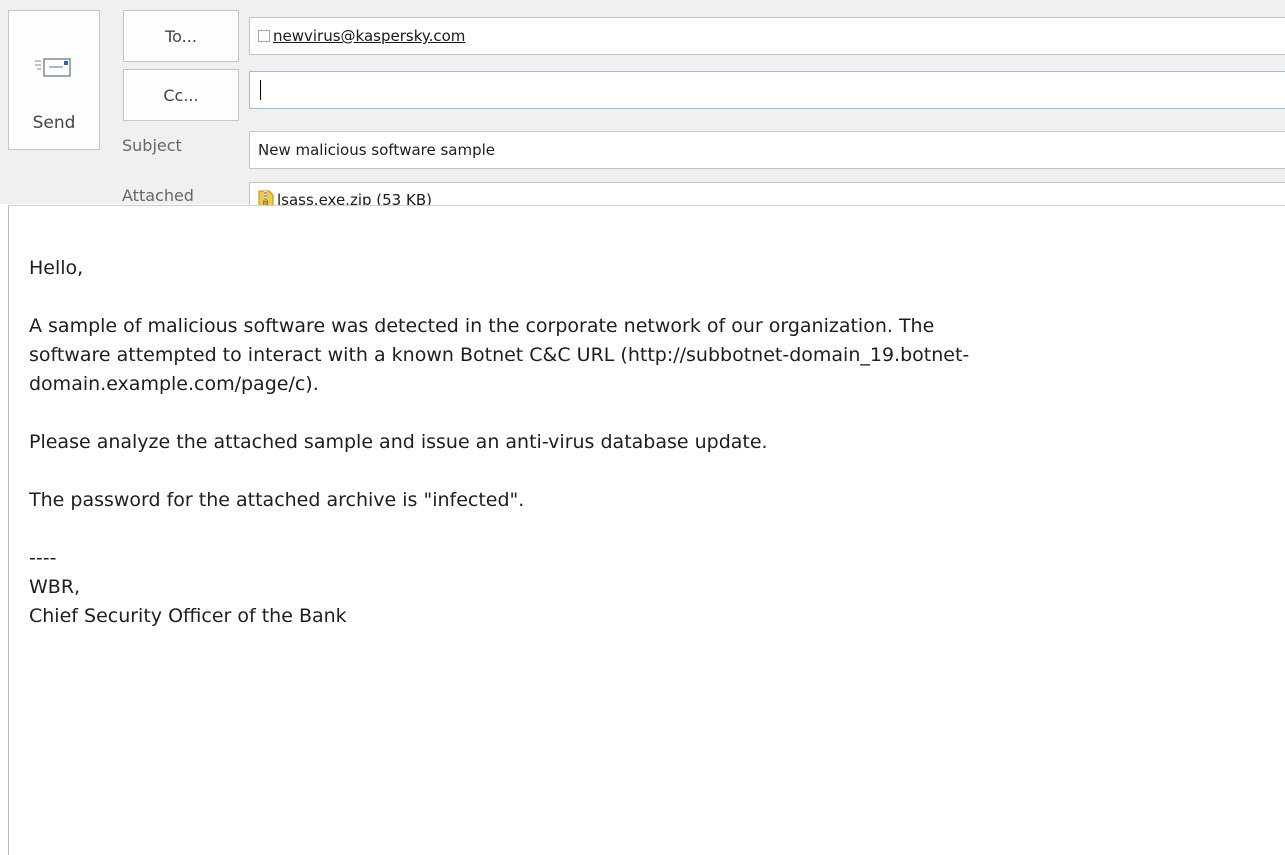 The image size is (1285, 855). Describe the element at coordinates (53, 67) in the screenshot. I see `send-envelope-icon` at that location.